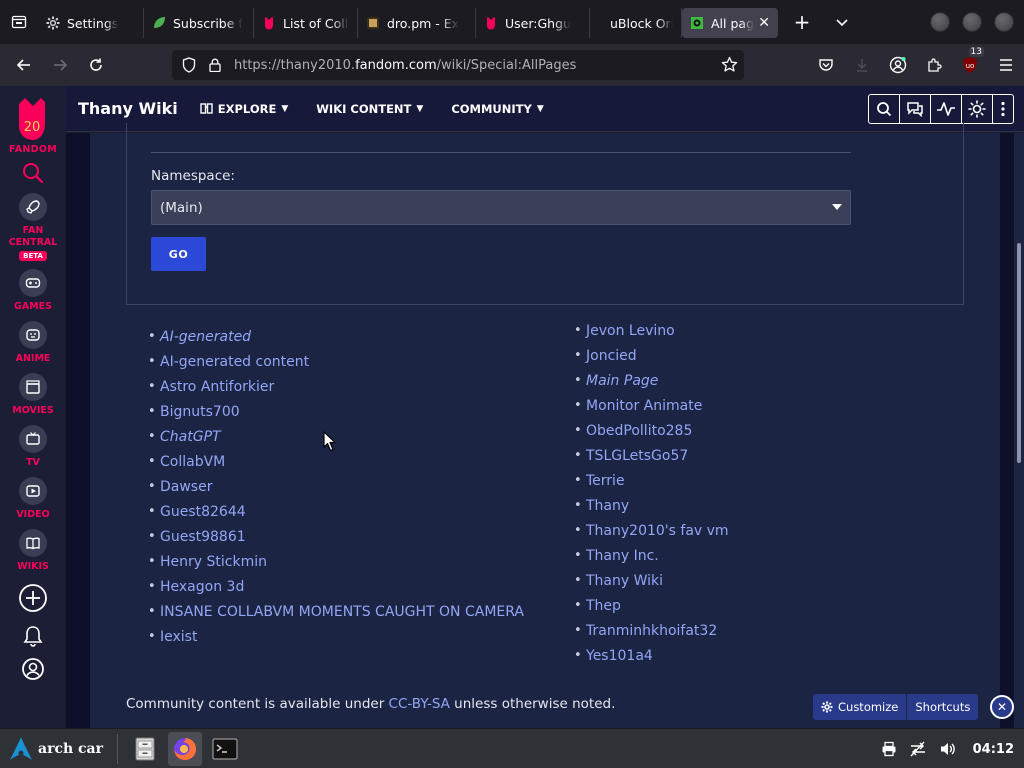 Image resolution: width=1024 pixels, height=768 pixels. Describe the element at coordinates (91, 23) in the screenshot. I see `browser-tab: Settings` at that location.